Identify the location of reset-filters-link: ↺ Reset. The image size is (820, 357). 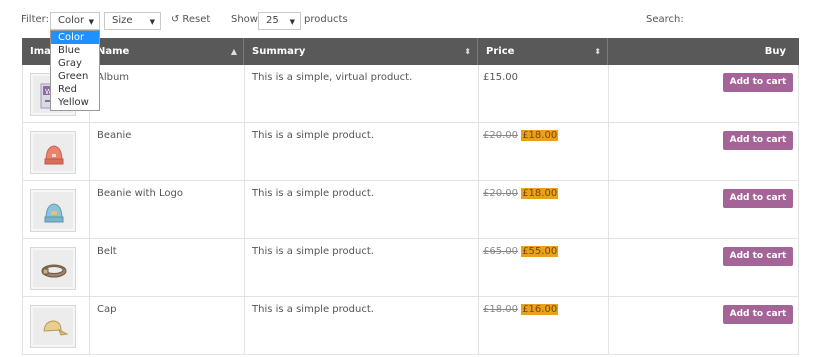
(190, 19).